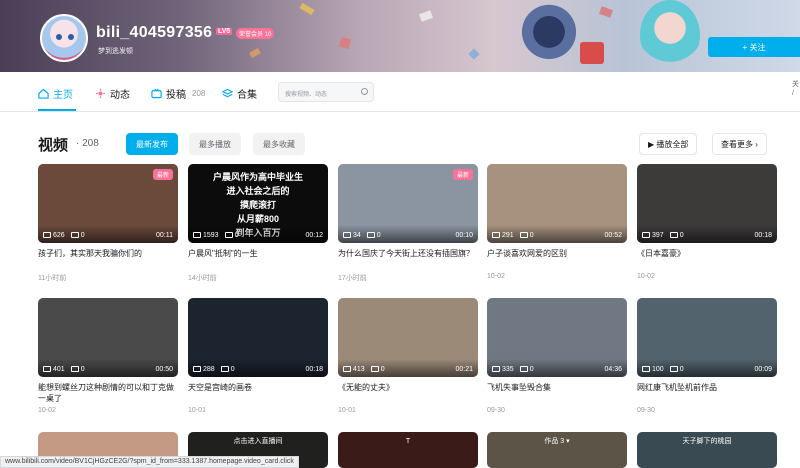 The image size is (800, 468). What do you see at coordinates (707, 203) in the screenshot?
I see `video-thumbnail: 397 0 00:18` at bounding box center [707, 203].